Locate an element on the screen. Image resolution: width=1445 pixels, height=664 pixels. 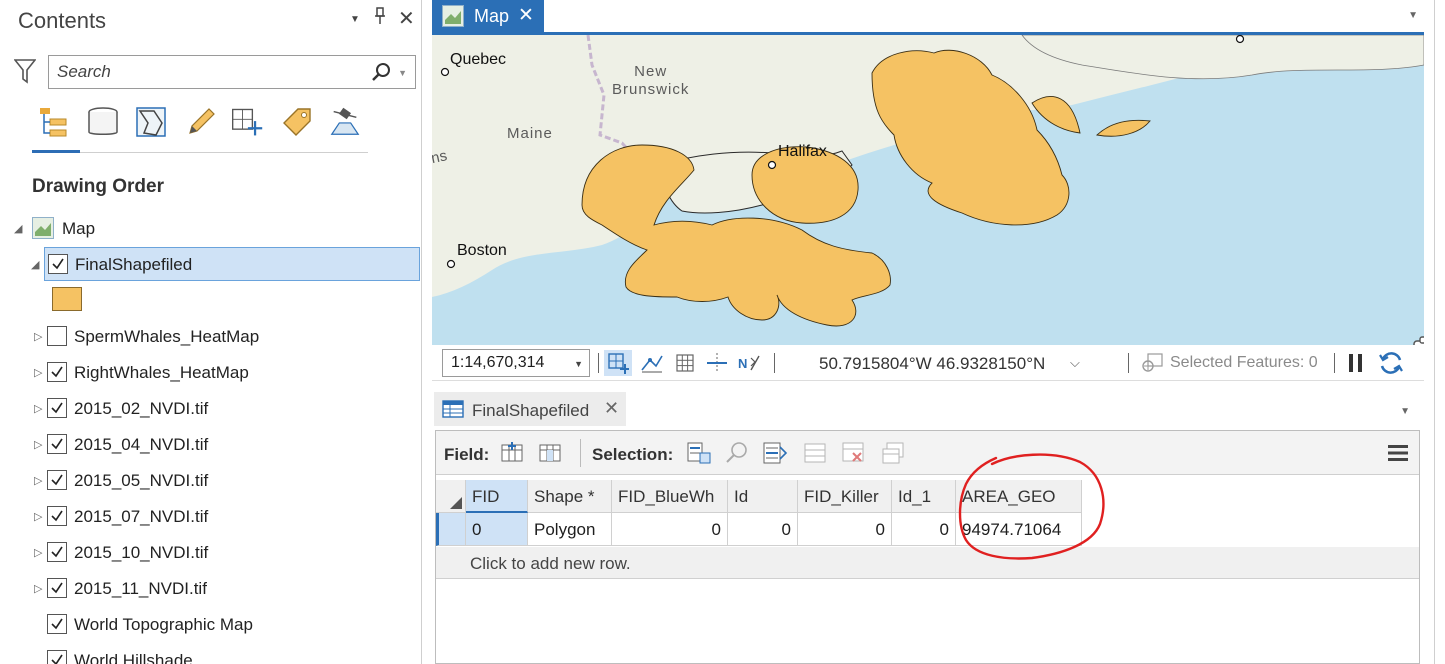
cell-fid-killer: 0 is located at coordinates (845, 529).